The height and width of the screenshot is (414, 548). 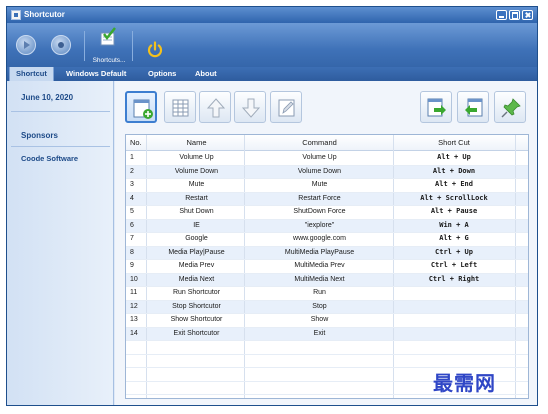 What do you see at coordinates (196, 184) in the screenshot?
I see `row-name: Mute` at bounding box center [196, 184].